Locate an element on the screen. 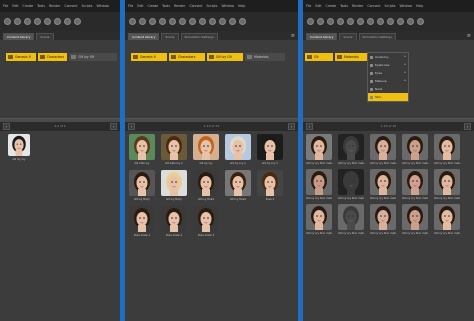  dropdown-item: Anatomy ▸ is located at coordinates (388, 57).